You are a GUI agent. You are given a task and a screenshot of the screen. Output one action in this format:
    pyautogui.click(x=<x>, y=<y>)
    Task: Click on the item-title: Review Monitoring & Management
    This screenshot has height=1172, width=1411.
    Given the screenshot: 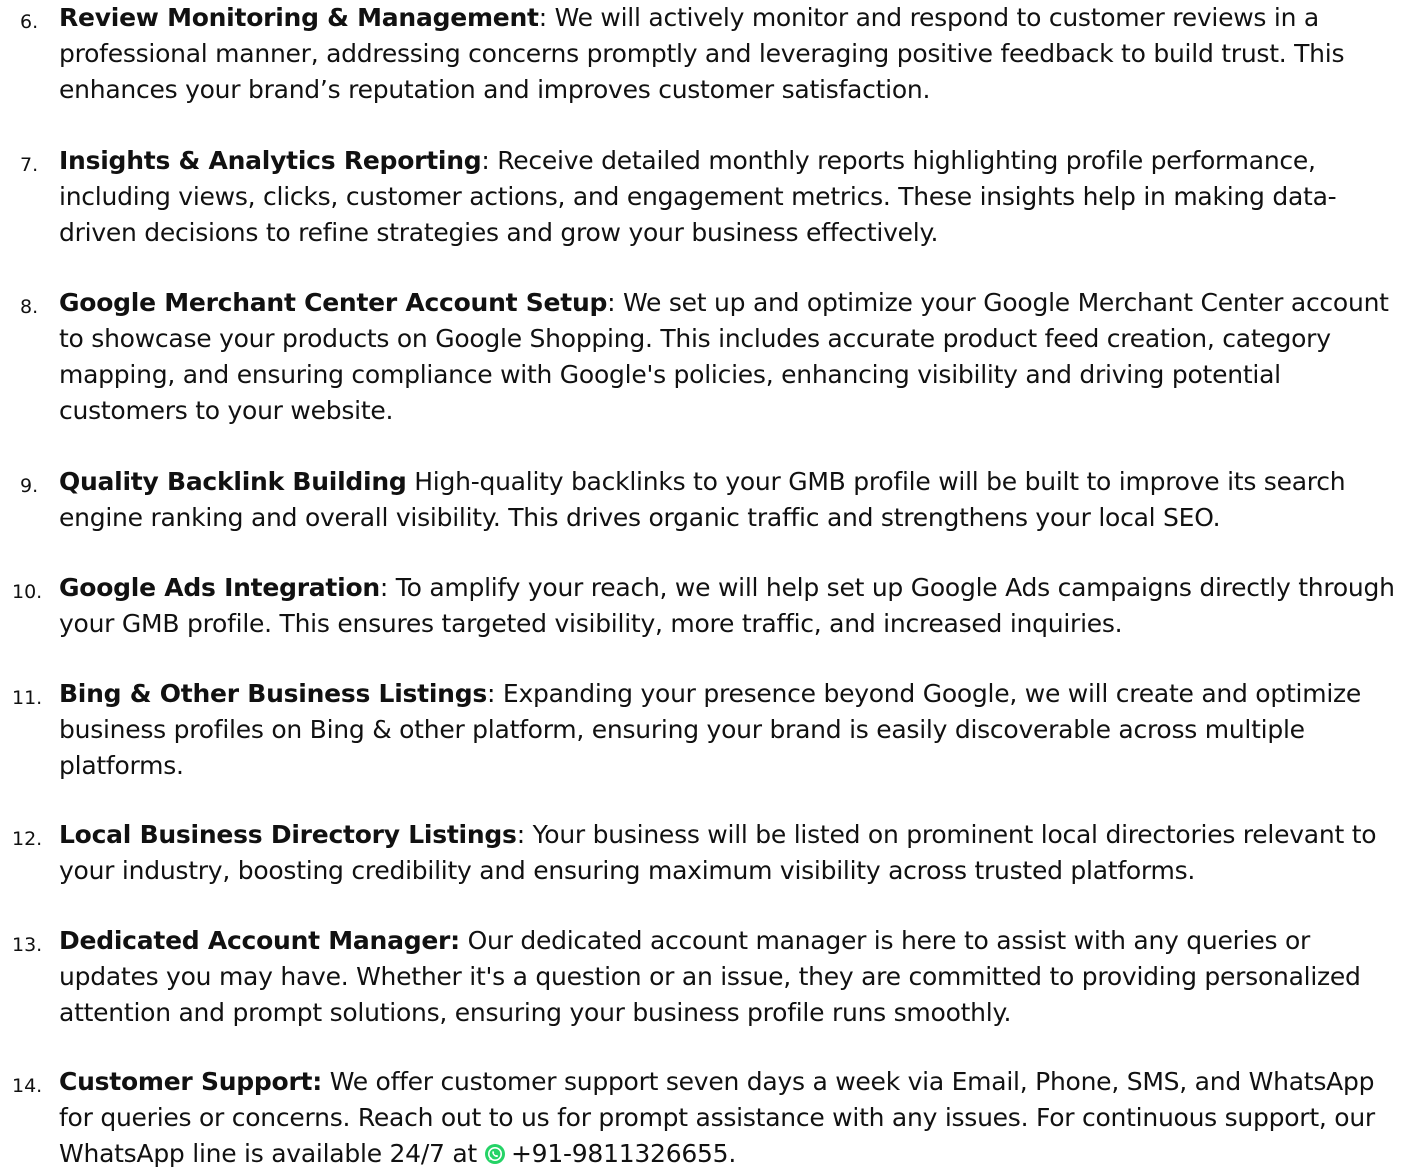 What is the action you would take?
    pyautogui.click(x=299, y=17)
    